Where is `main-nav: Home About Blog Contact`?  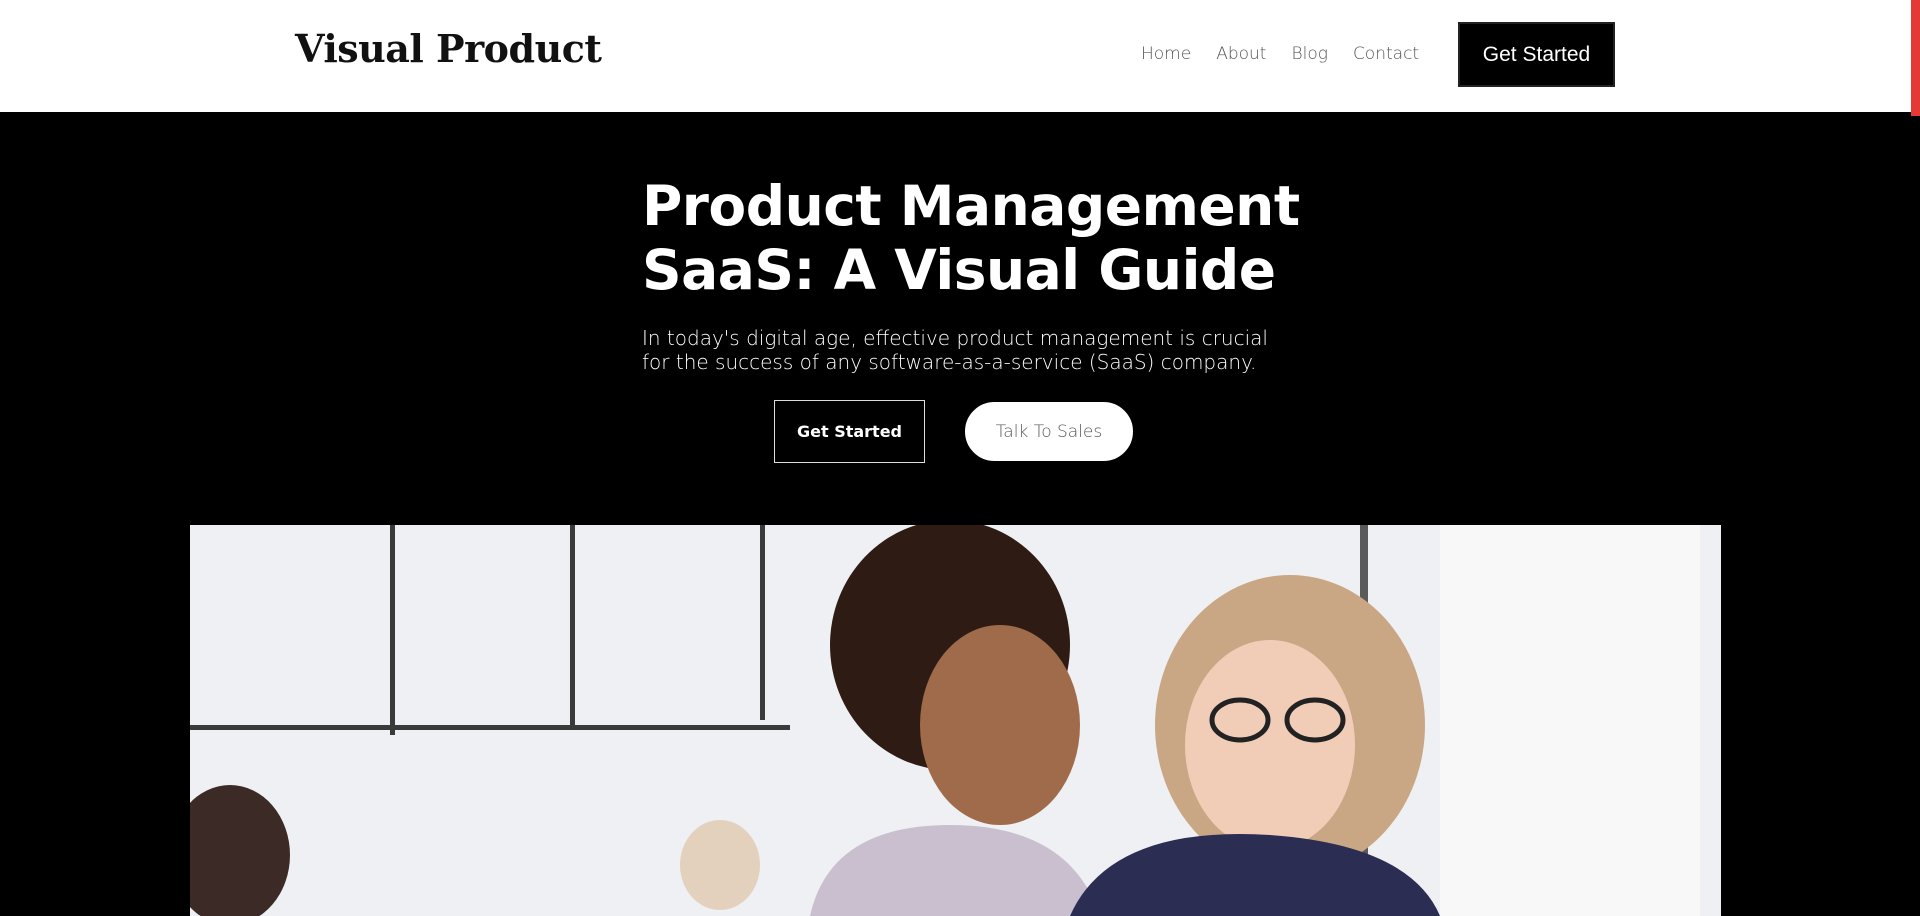
main-nav: Home About Blog Contact is located at coordinates (1292, 54).